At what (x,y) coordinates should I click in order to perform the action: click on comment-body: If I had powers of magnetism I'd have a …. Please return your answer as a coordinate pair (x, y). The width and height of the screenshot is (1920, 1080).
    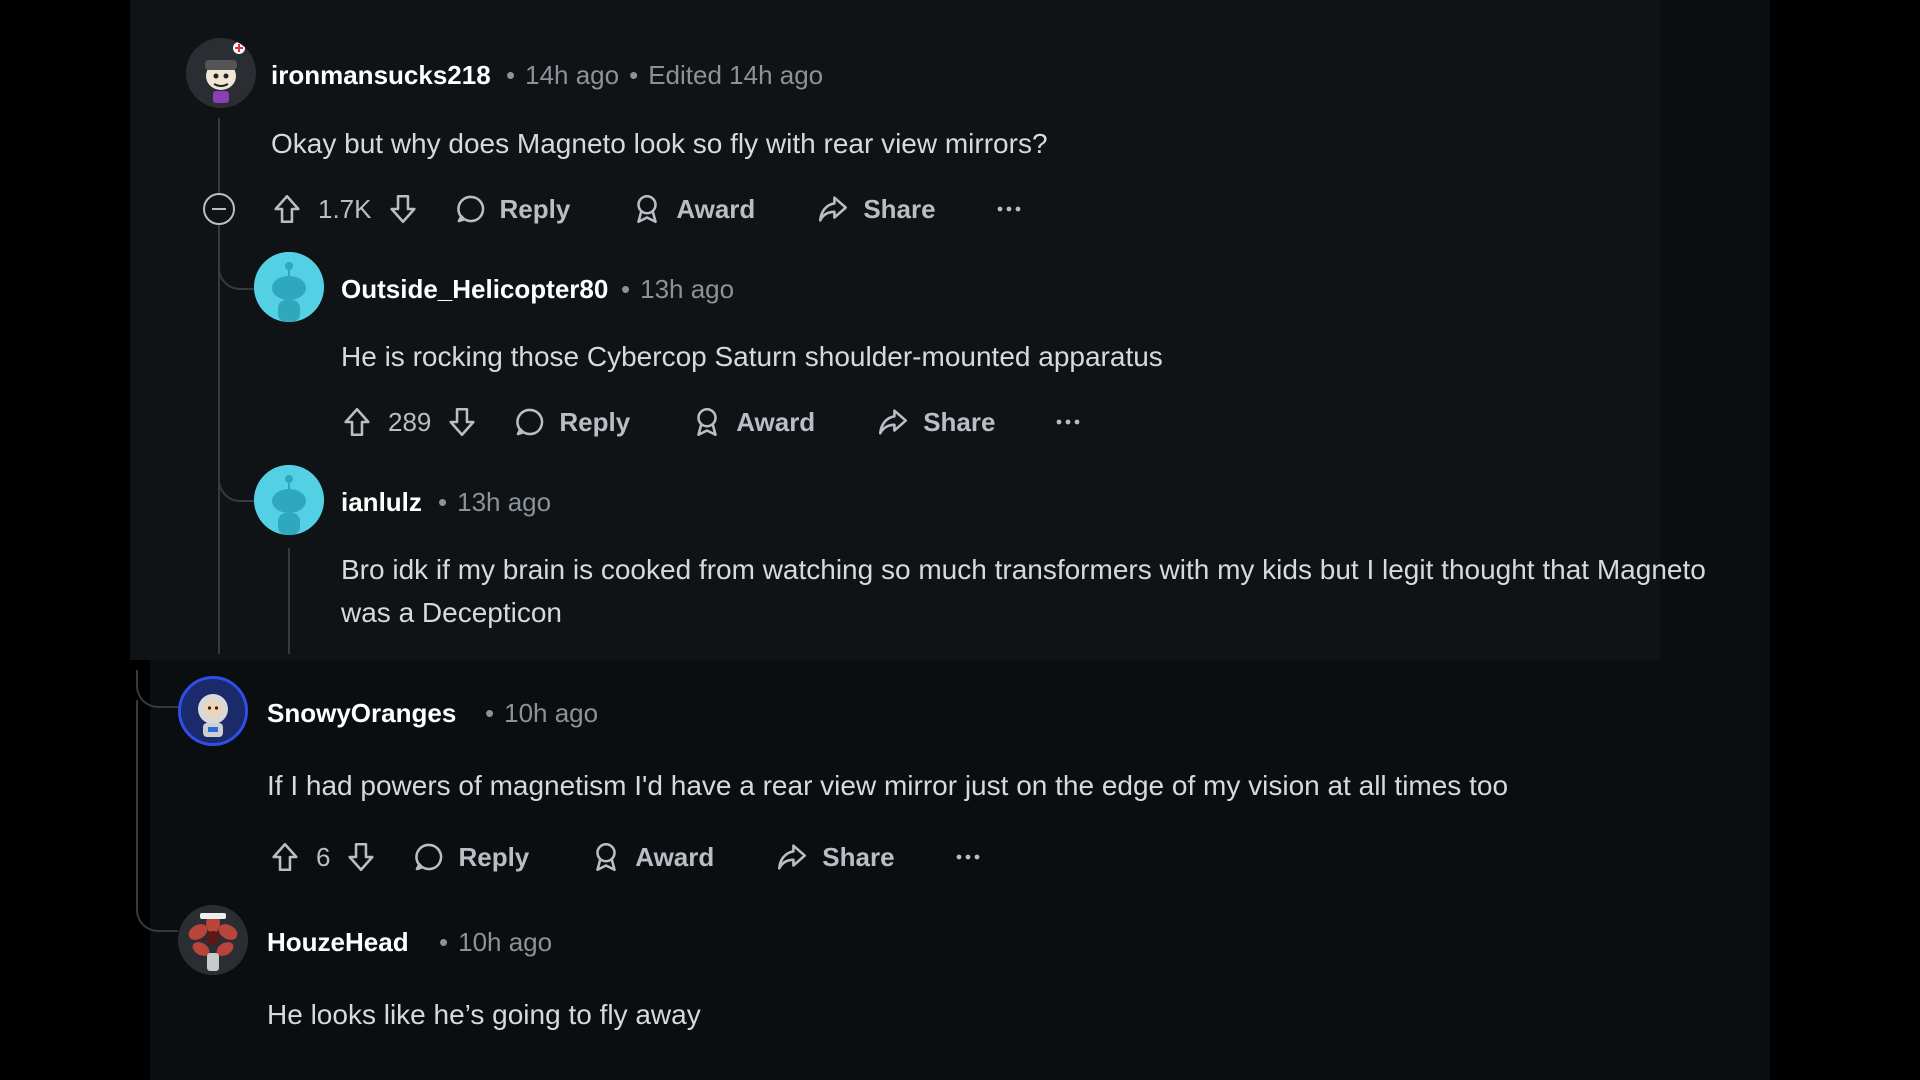
    Looking at the image, I should click on (888, 785).